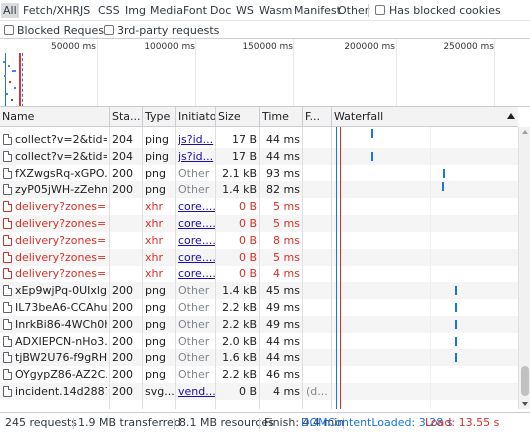 The image size is (530, 432). Describe the element at coordinates (247, 391) in the screenshot. I see `request-size: 0 B` at that location.